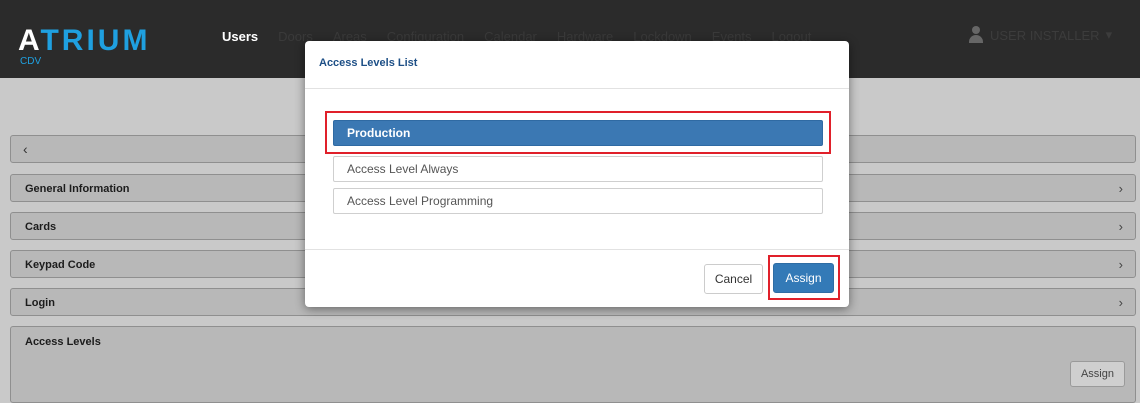 This screenshot has height=403, width=1140. I want to click on section-label: Access Levels, so click(63, 342).